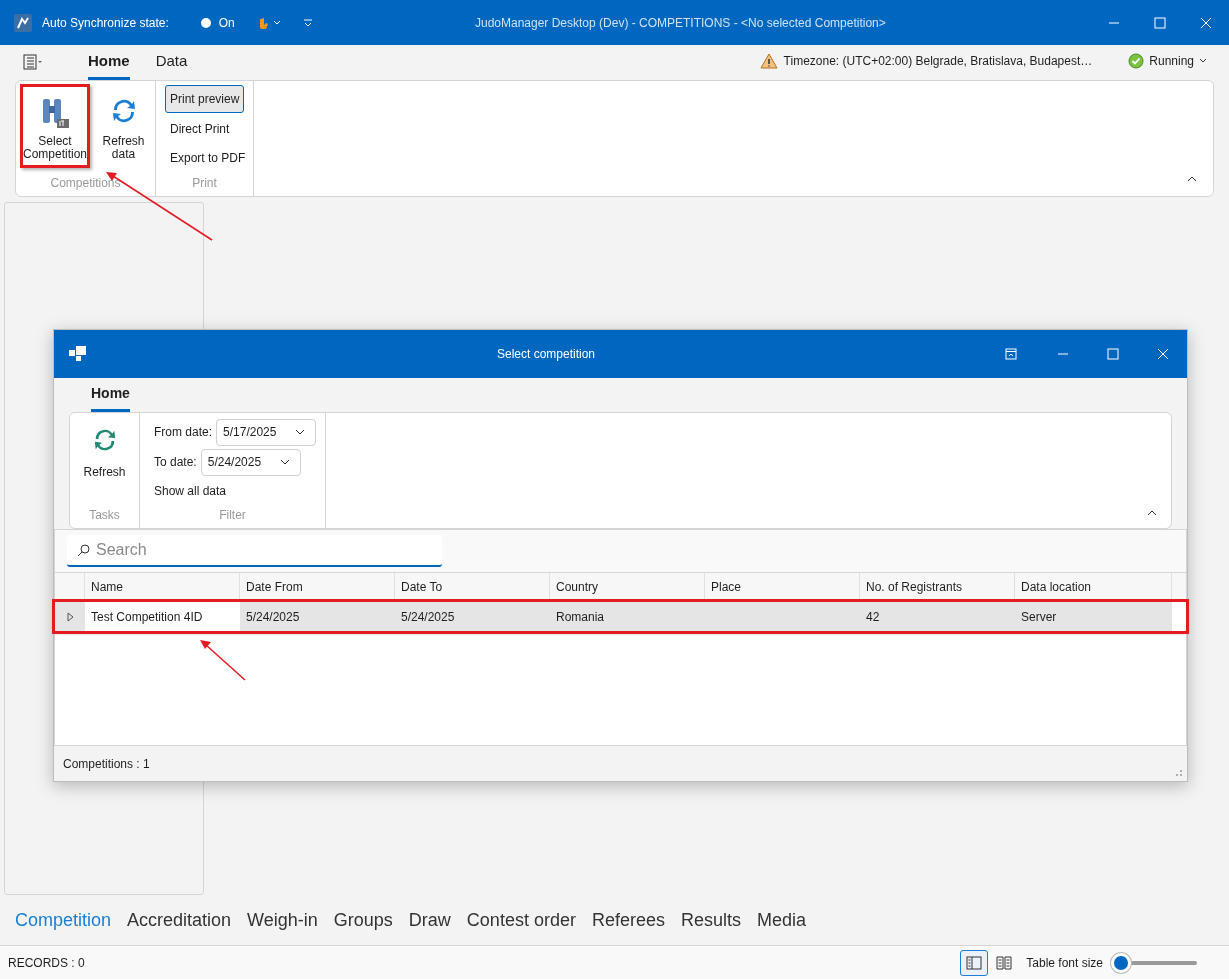 The width and height of the screenshot is (1229, 979). I want to click on warning-icon, so click(768, 61).